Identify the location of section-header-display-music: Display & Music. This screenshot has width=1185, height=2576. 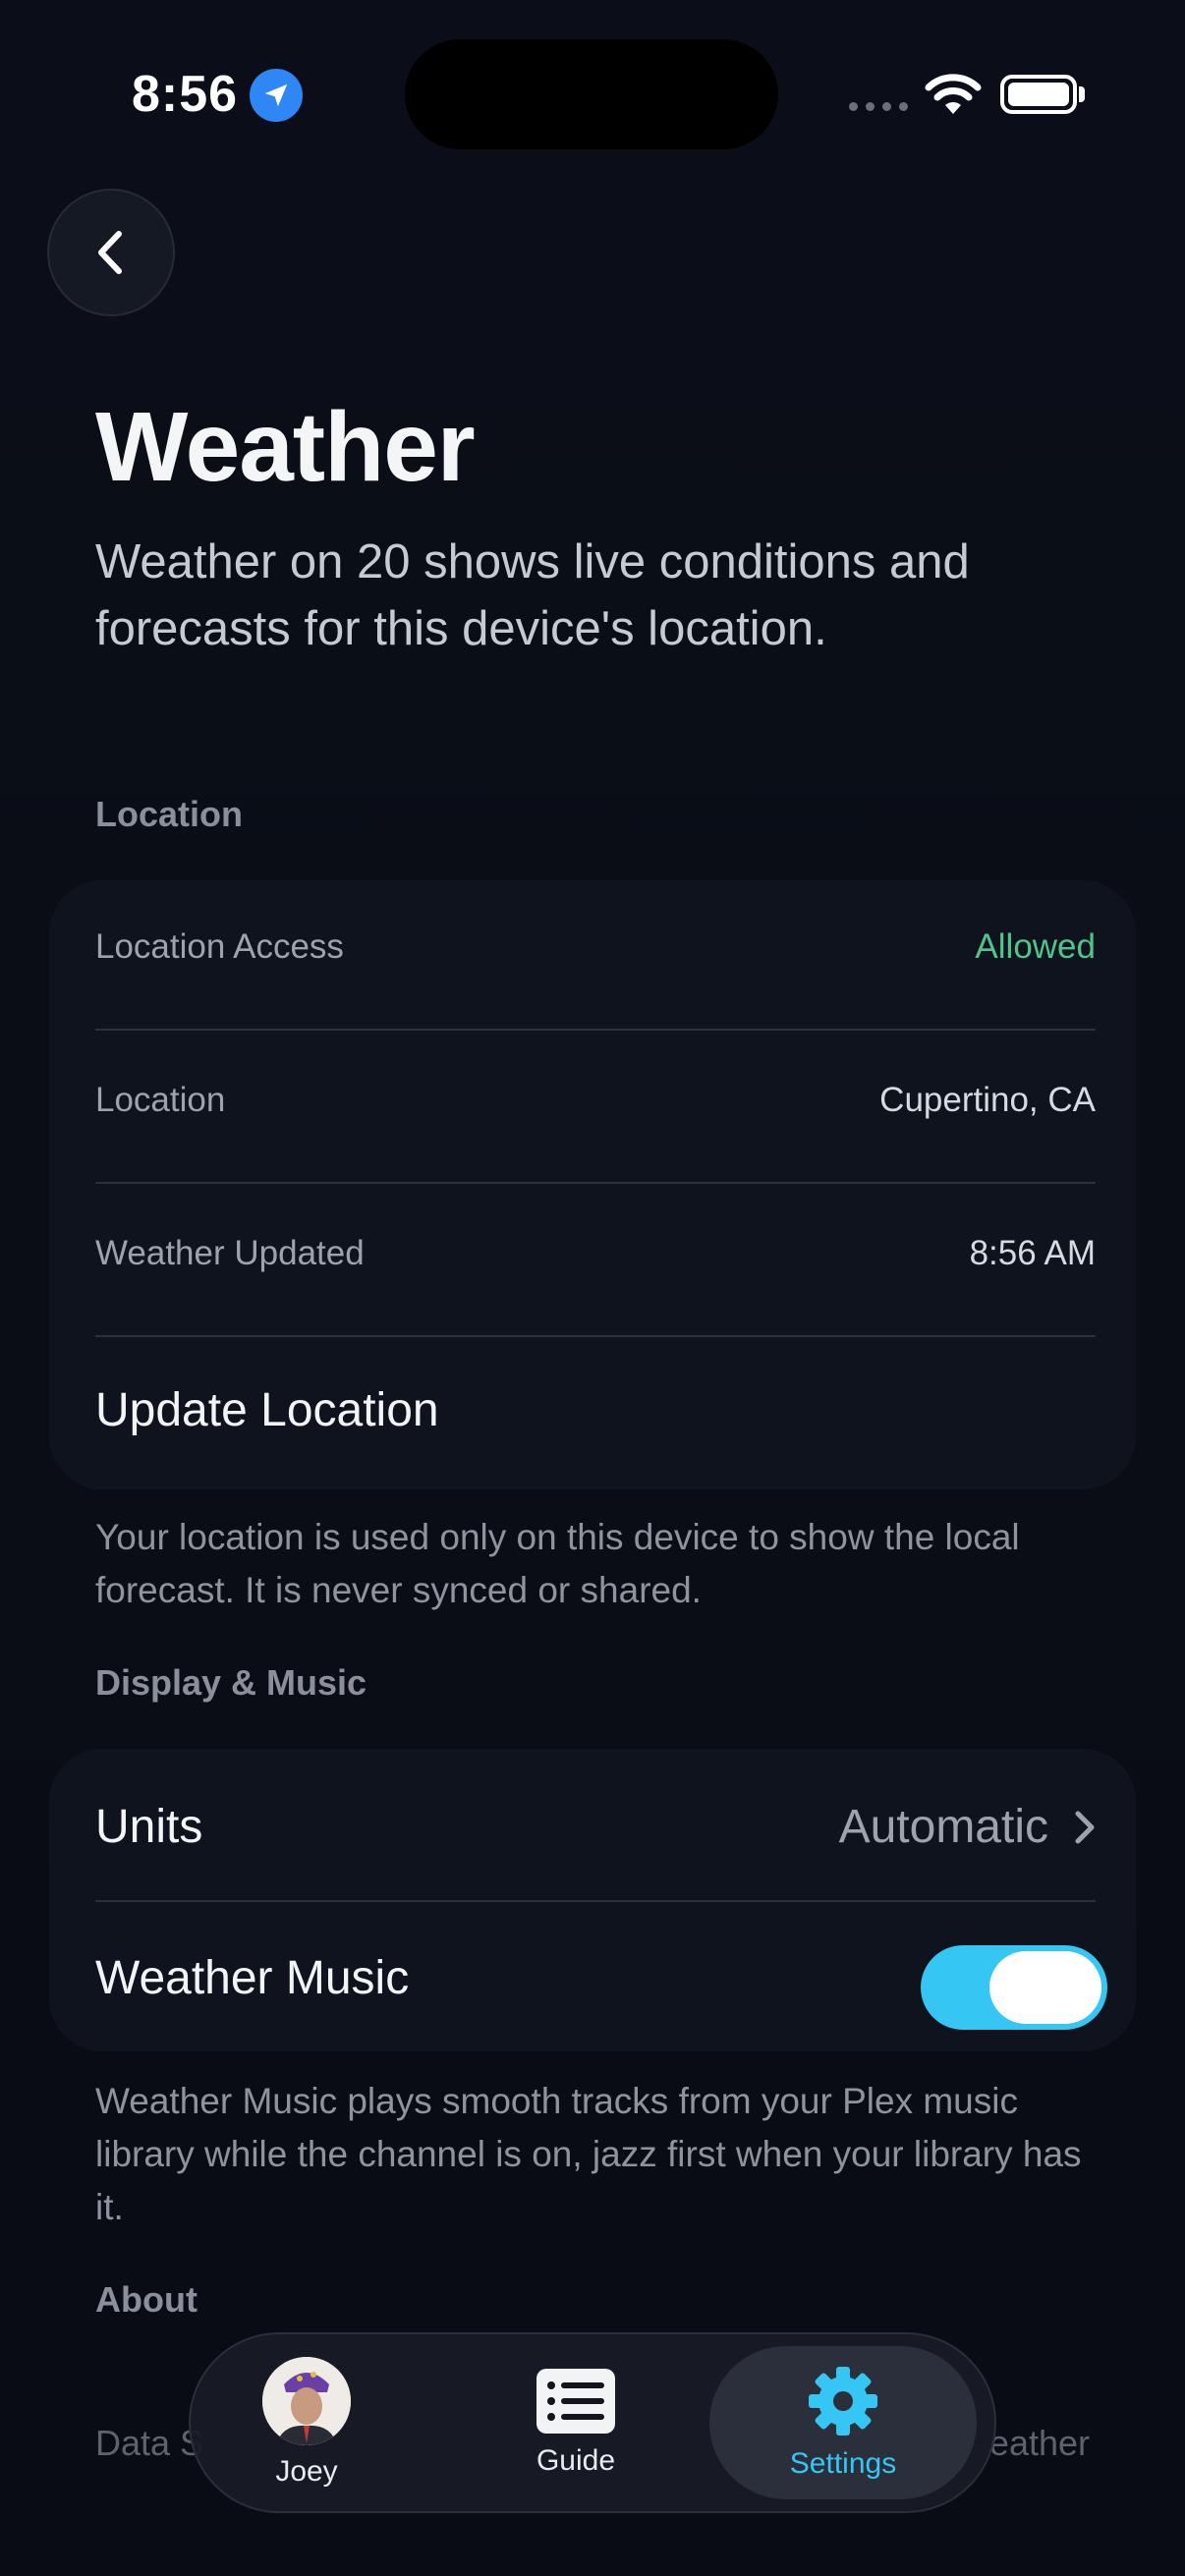
(231, 1682).